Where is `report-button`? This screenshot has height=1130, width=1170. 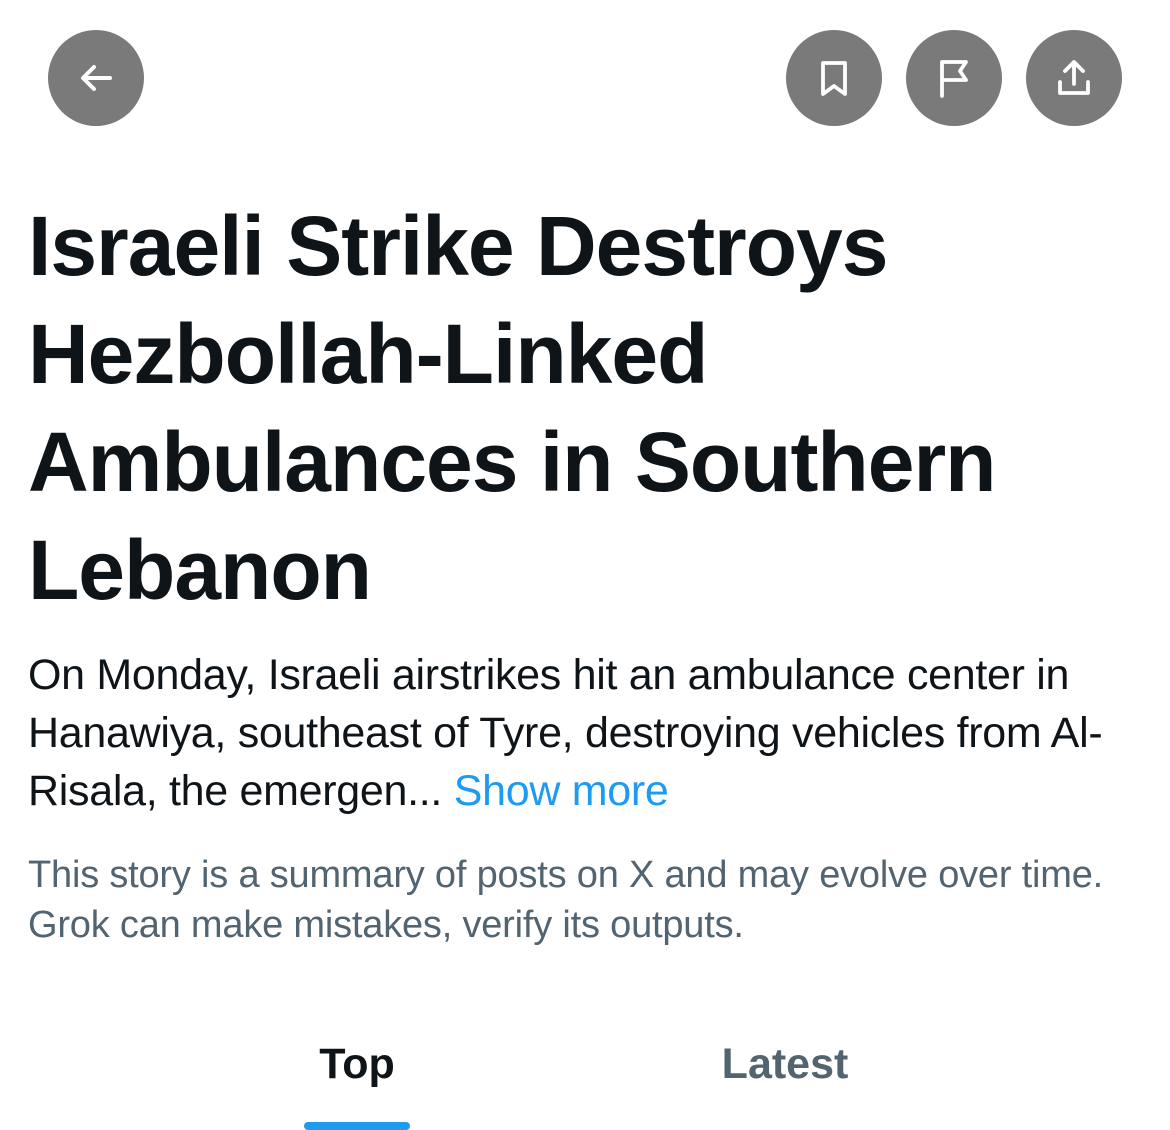
report-button is located at coordinates (954, 78).